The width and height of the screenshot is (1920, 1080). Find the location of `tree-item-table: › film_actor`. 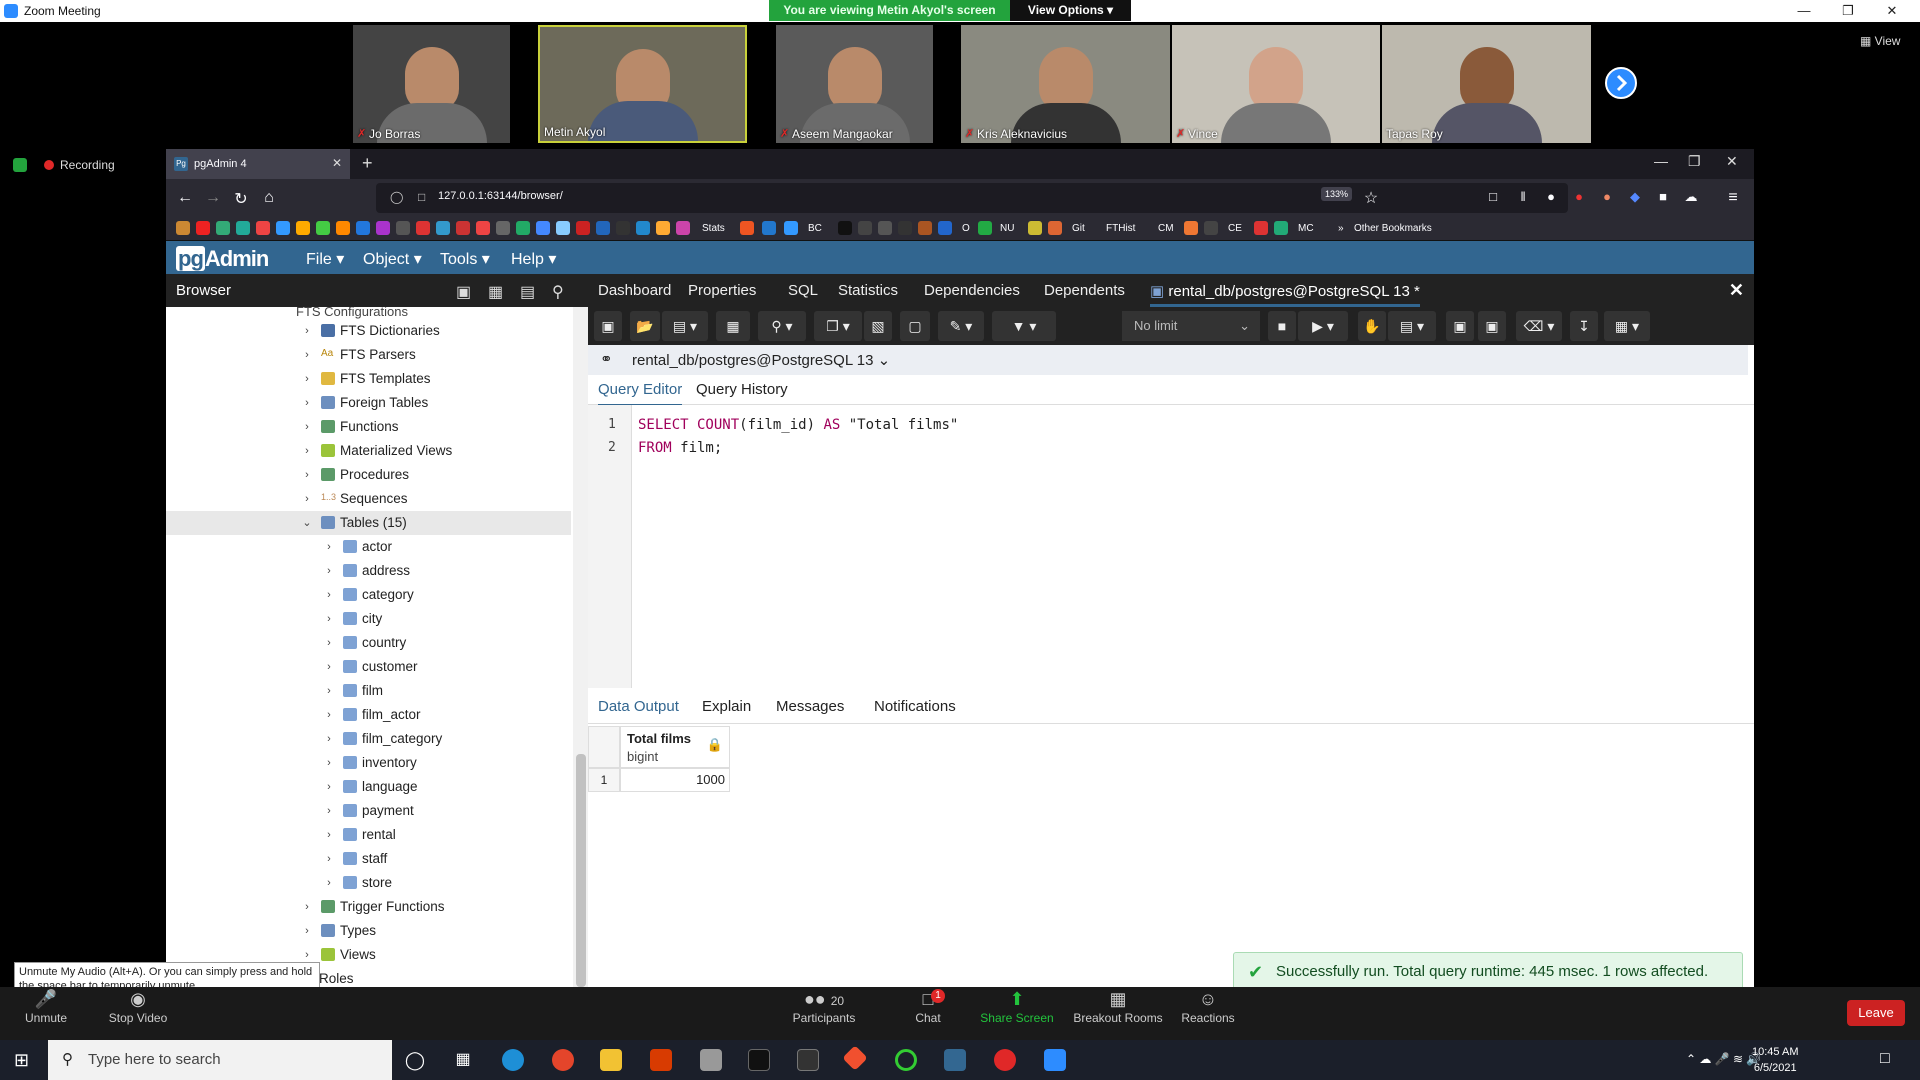

tree-item-table: › film_actor is located at coordinates (368, 715).